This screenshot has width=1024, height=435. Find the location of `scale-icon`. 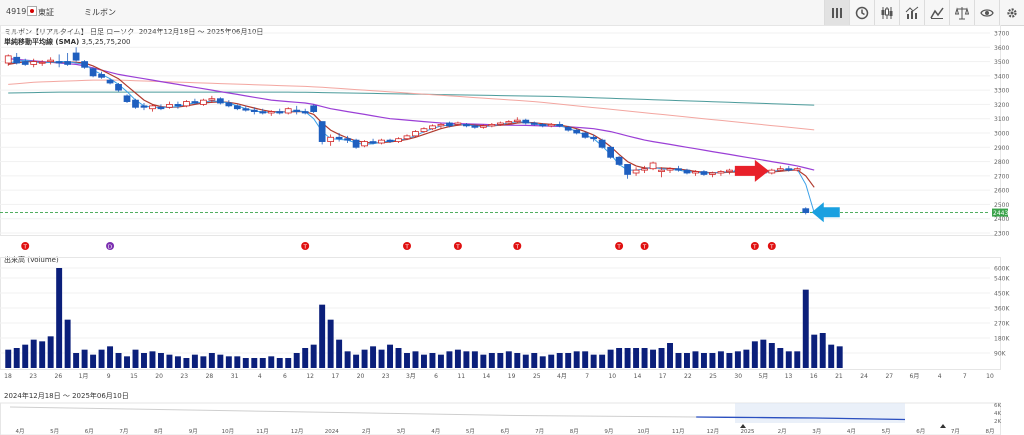

scale-icon is located at coordinates (962, 12).